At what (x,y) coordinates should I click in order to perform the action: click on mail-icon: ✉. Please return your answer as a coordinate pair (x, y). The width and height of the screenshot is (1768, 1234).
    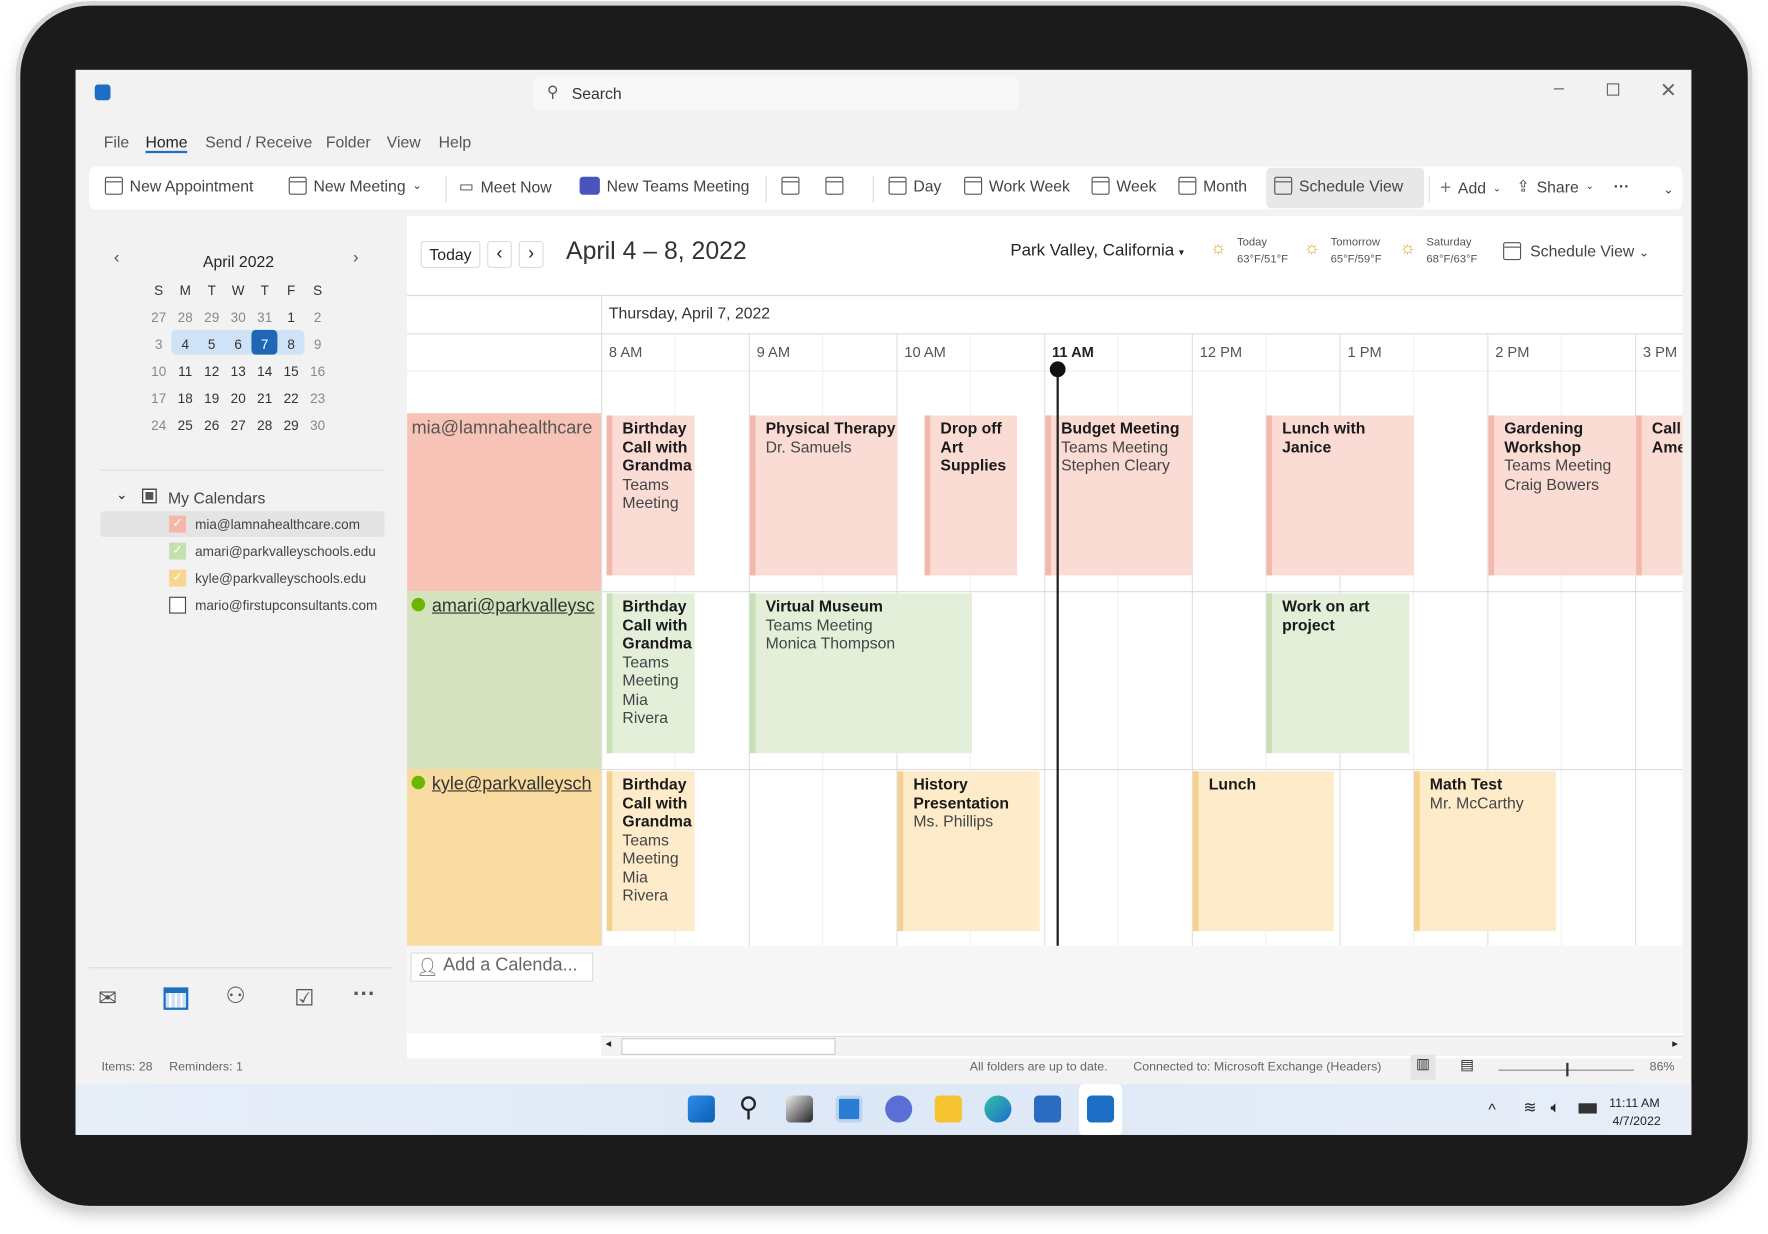
    Looking at the image, I should click on (107, 998).